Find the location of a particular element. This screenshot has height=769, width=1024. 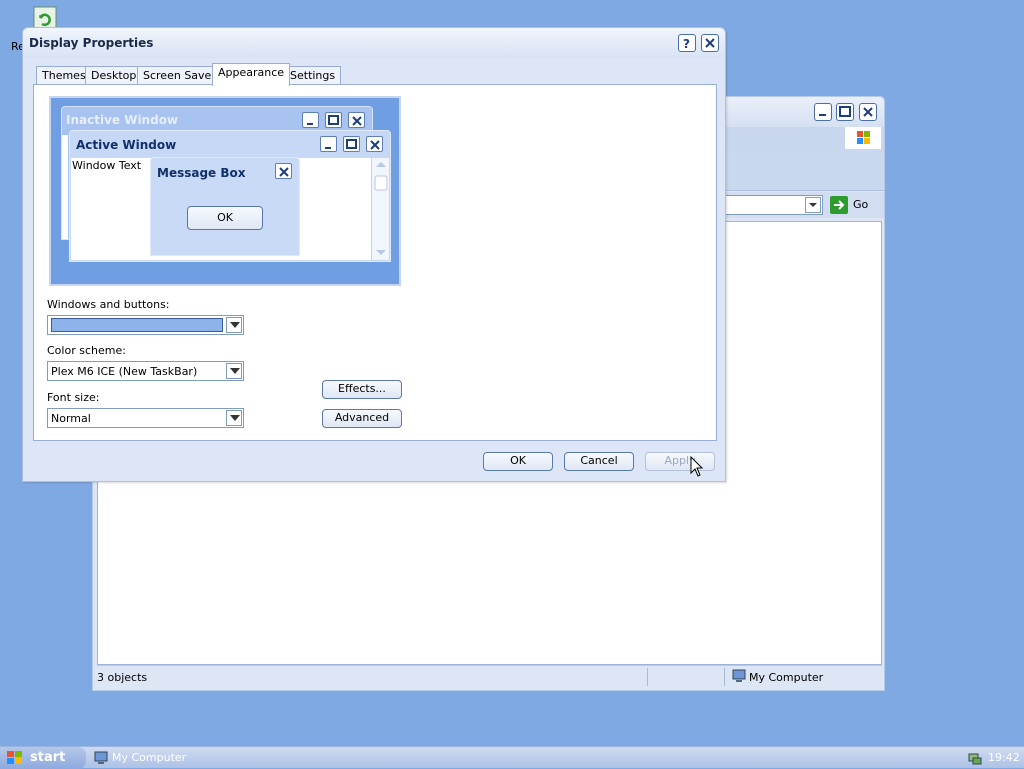

minimize-button is located at coordinates (823, 112).